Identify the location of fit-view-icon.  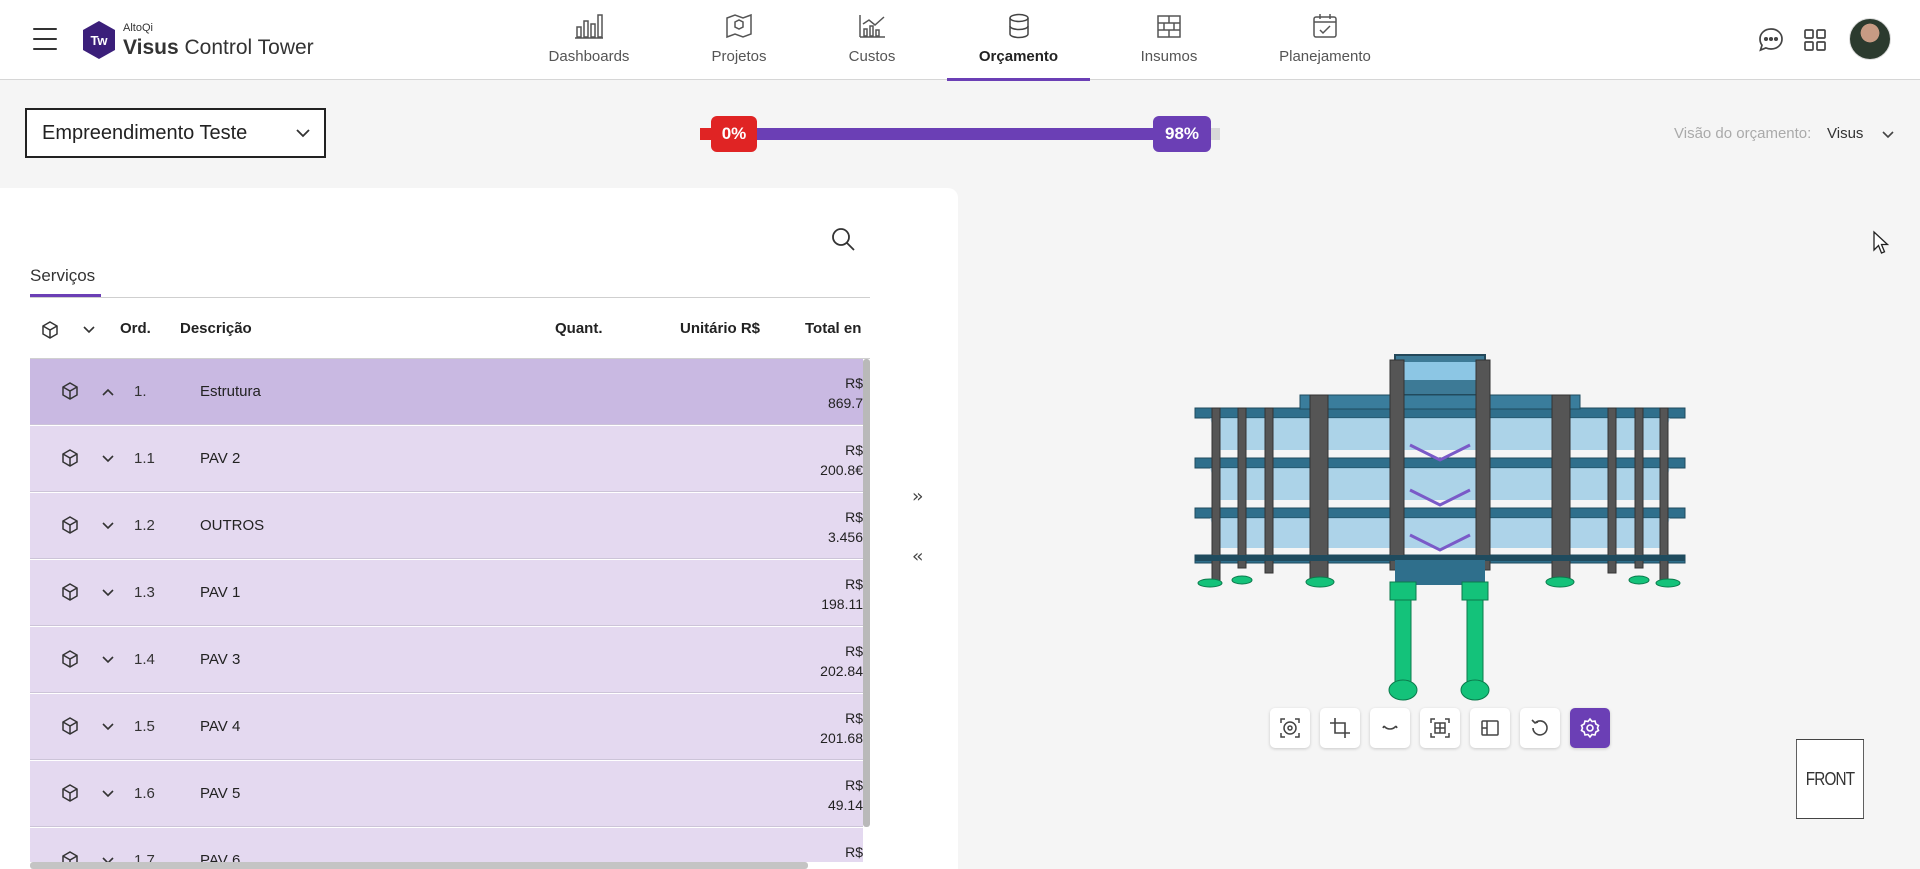
(1440, 728).